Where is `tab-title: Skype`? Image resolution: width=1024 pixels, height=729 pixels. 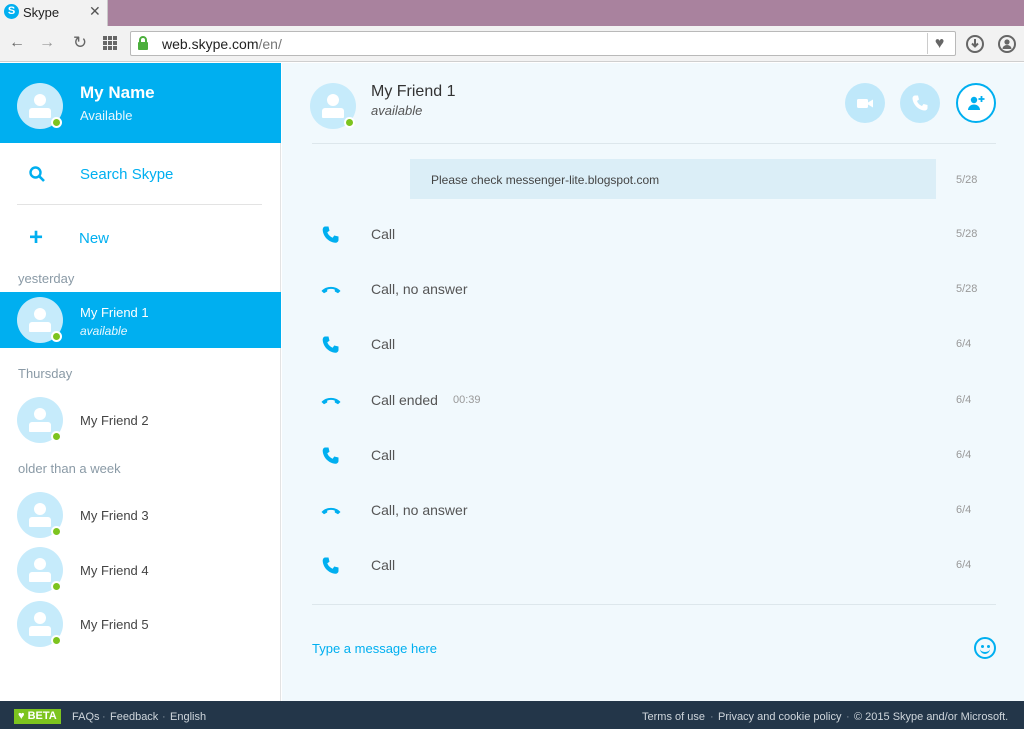
tab-title: Skype is located at coordinates (41, 12).